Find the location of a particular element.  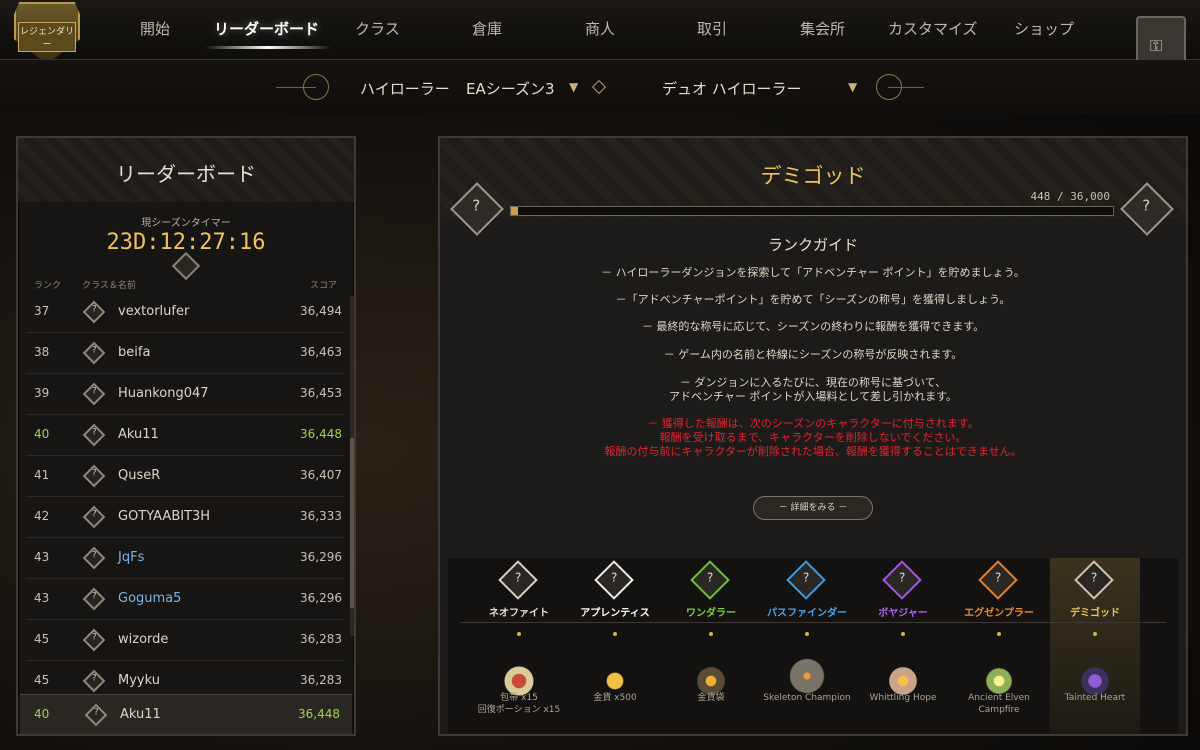

column-rank: ランク is located at coordinates (48, 286).